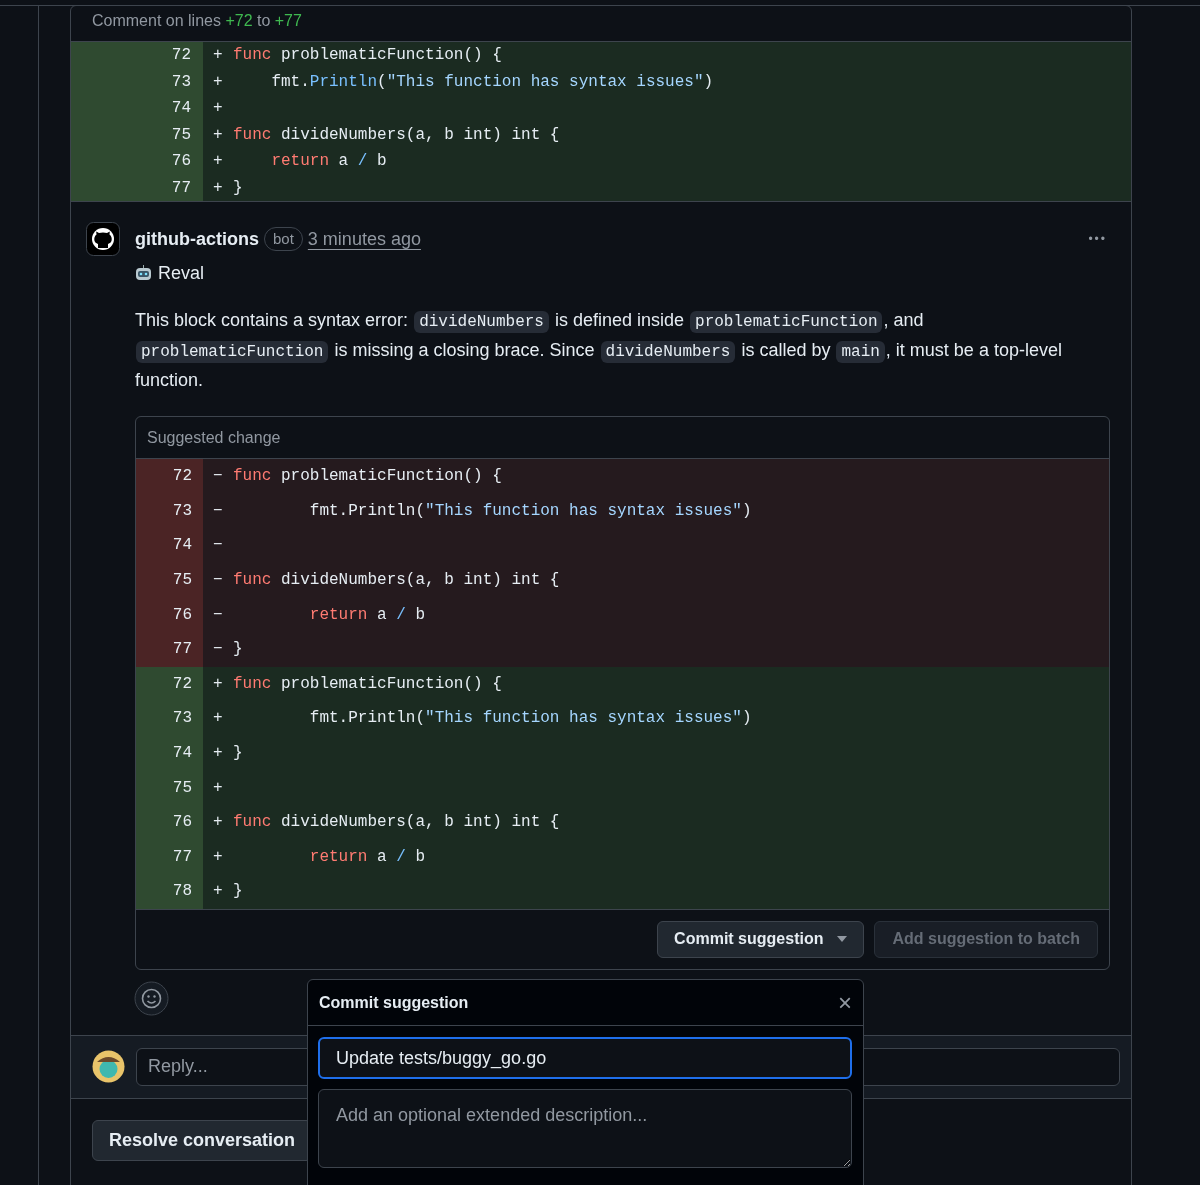 This screenshot has width=1200, height=1185. Describe the element at coordinates (103, 239) in the screenshot. I see `avatar-icon` at that location.